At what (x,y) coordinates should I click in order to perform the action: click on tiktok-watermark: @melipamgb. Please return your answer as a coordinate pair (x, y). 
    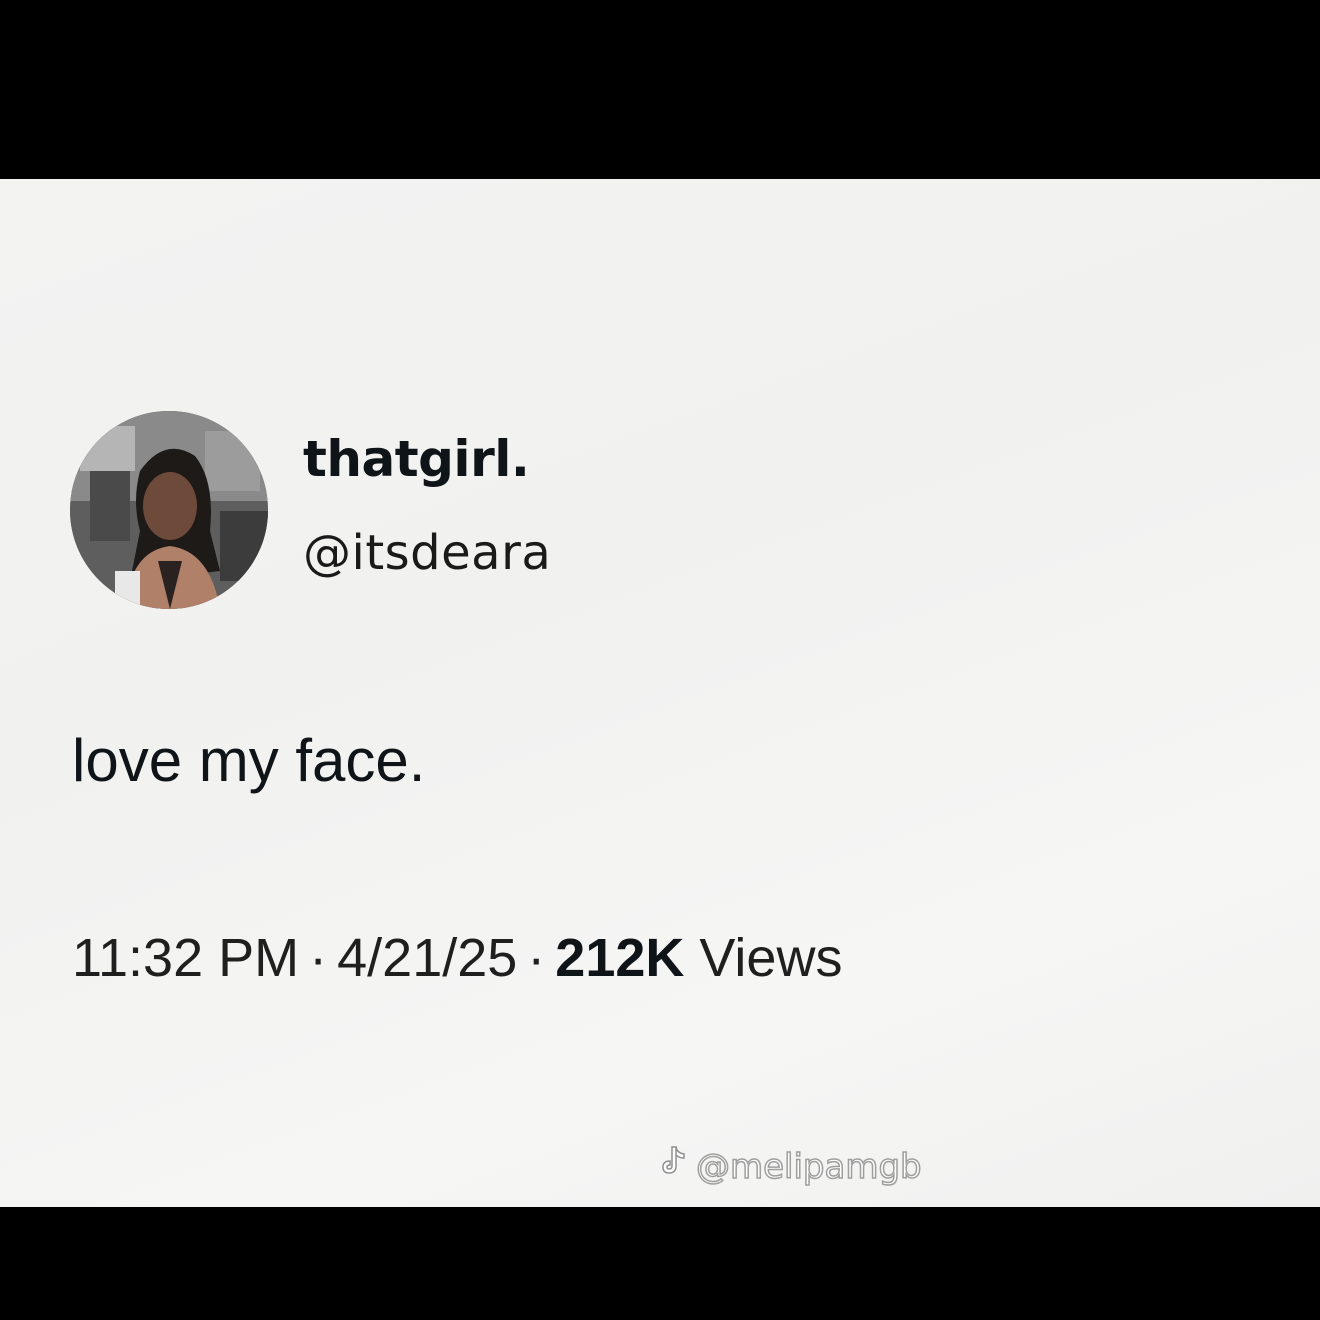
    Looking at the image, I should click on (791, 1165).